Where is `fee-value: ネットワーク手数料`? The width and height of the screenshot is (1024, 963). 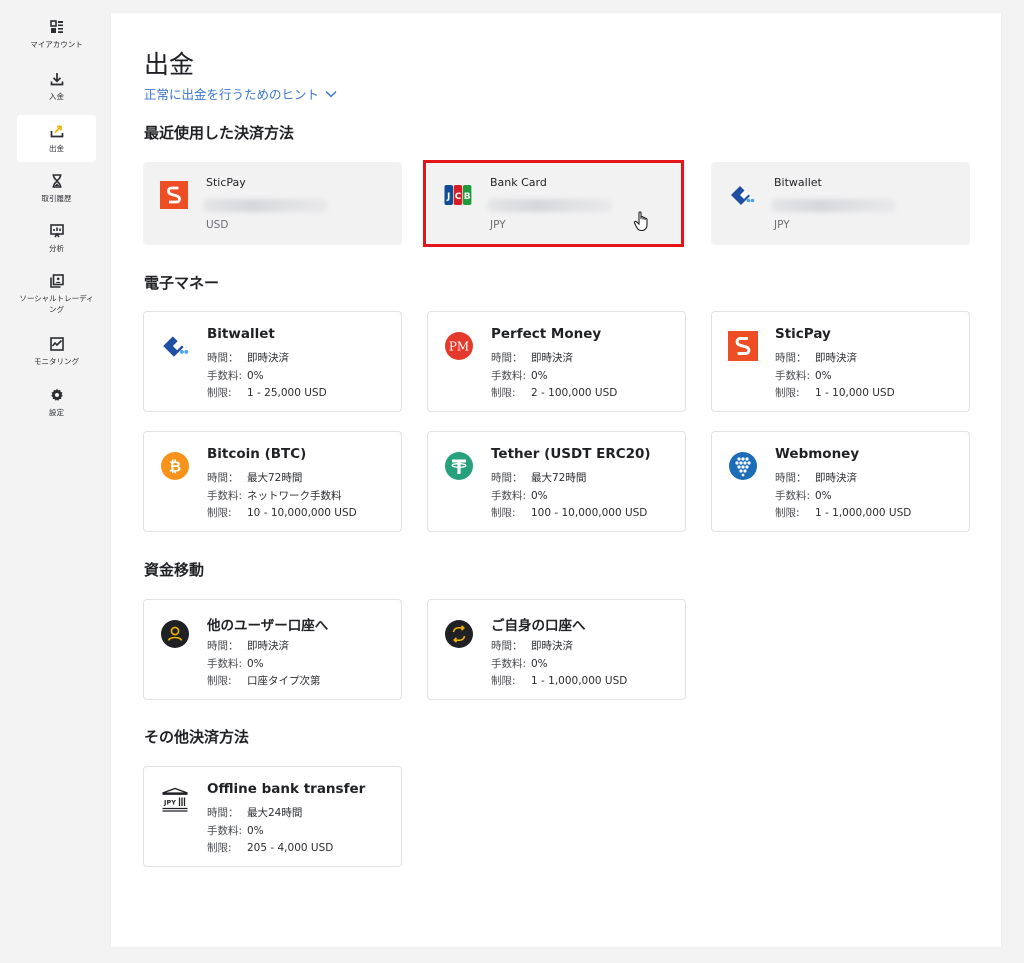
fee-value: ネットワーク手数料 is located at coordinates (294, 495).